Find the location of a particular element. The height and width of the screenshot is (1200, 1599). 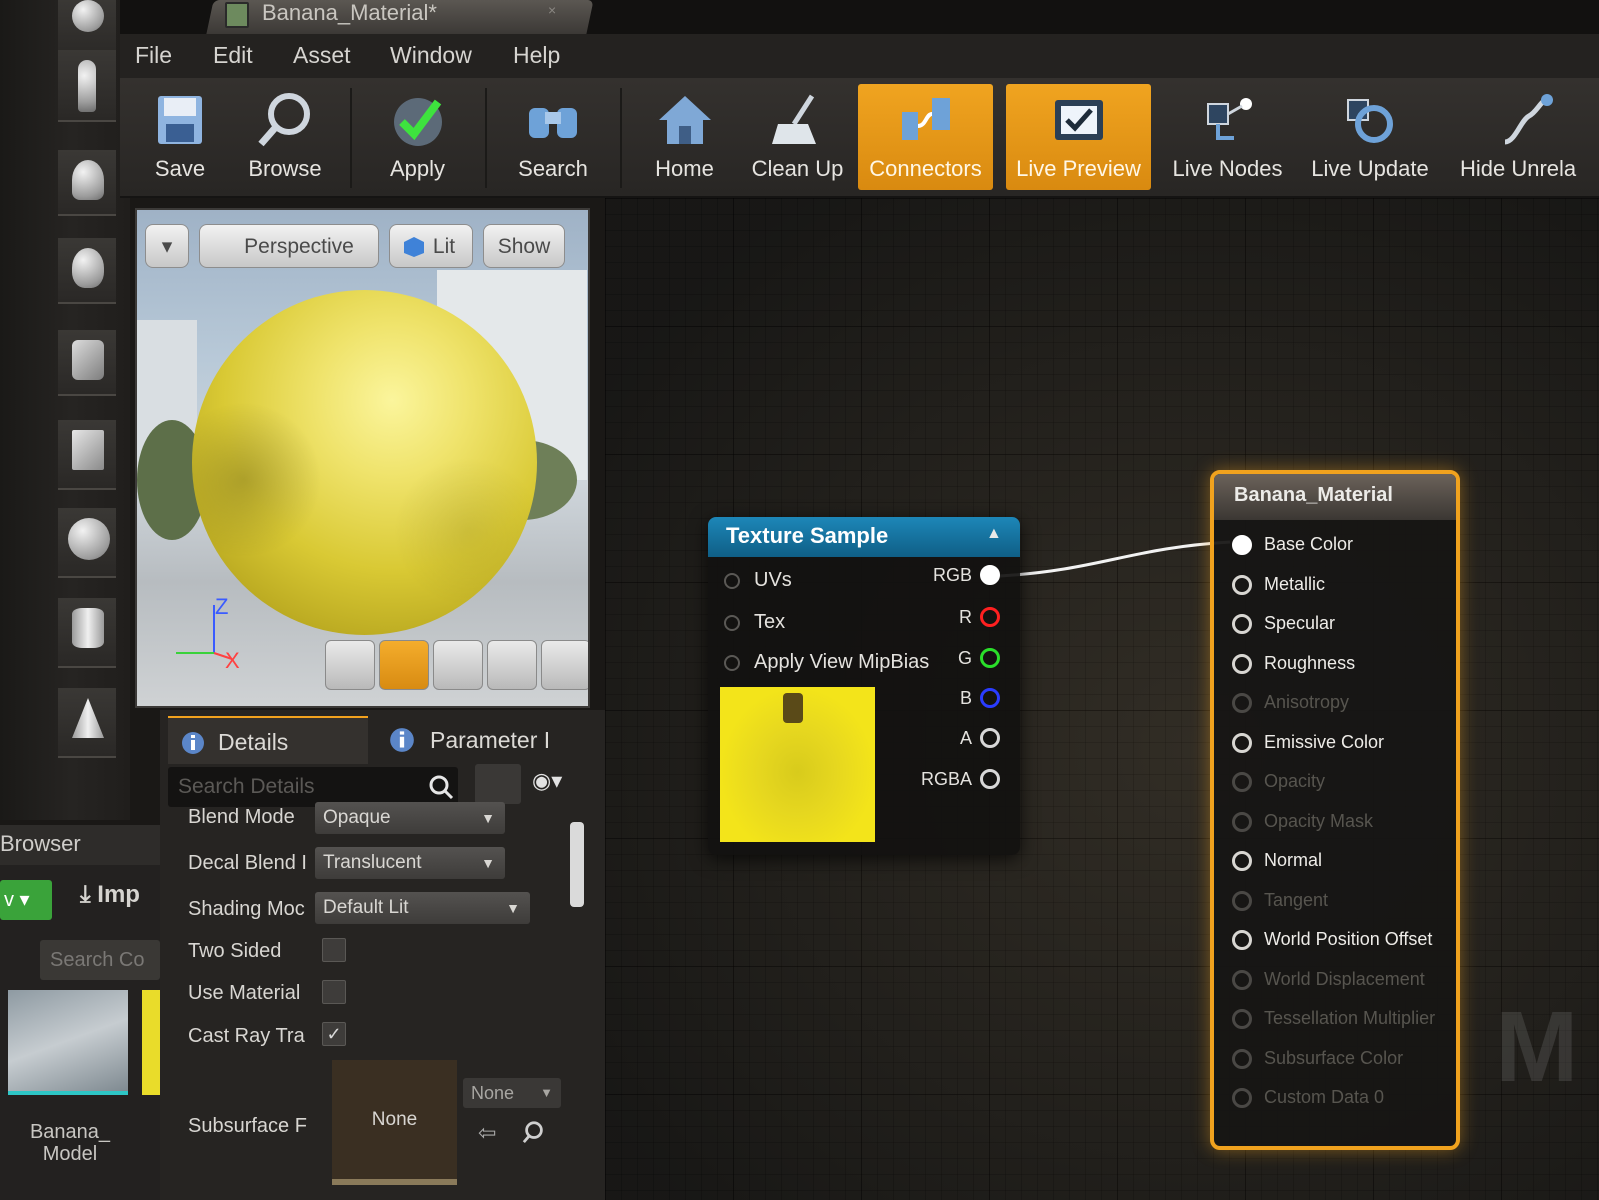

material-input-label: Custom Data 0 is located at coordinates (1324, 1097).